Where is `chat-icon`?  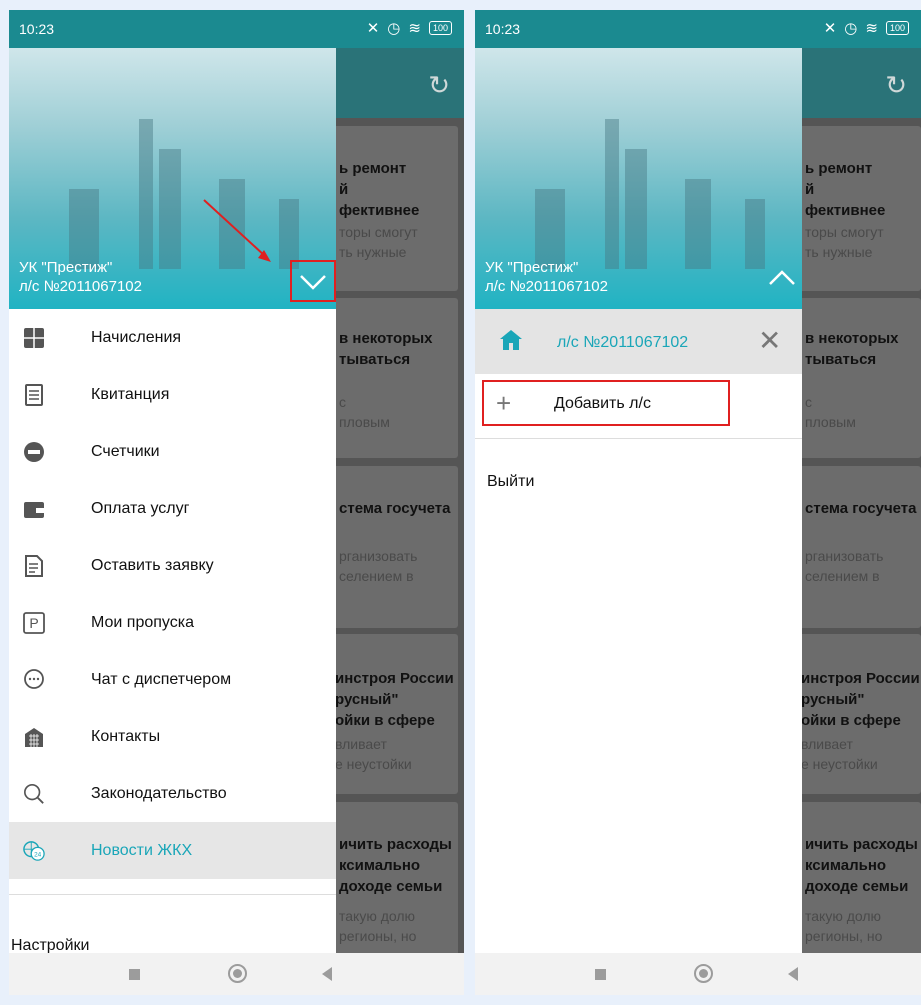
chat-icon is located at coordinates (34, 679).